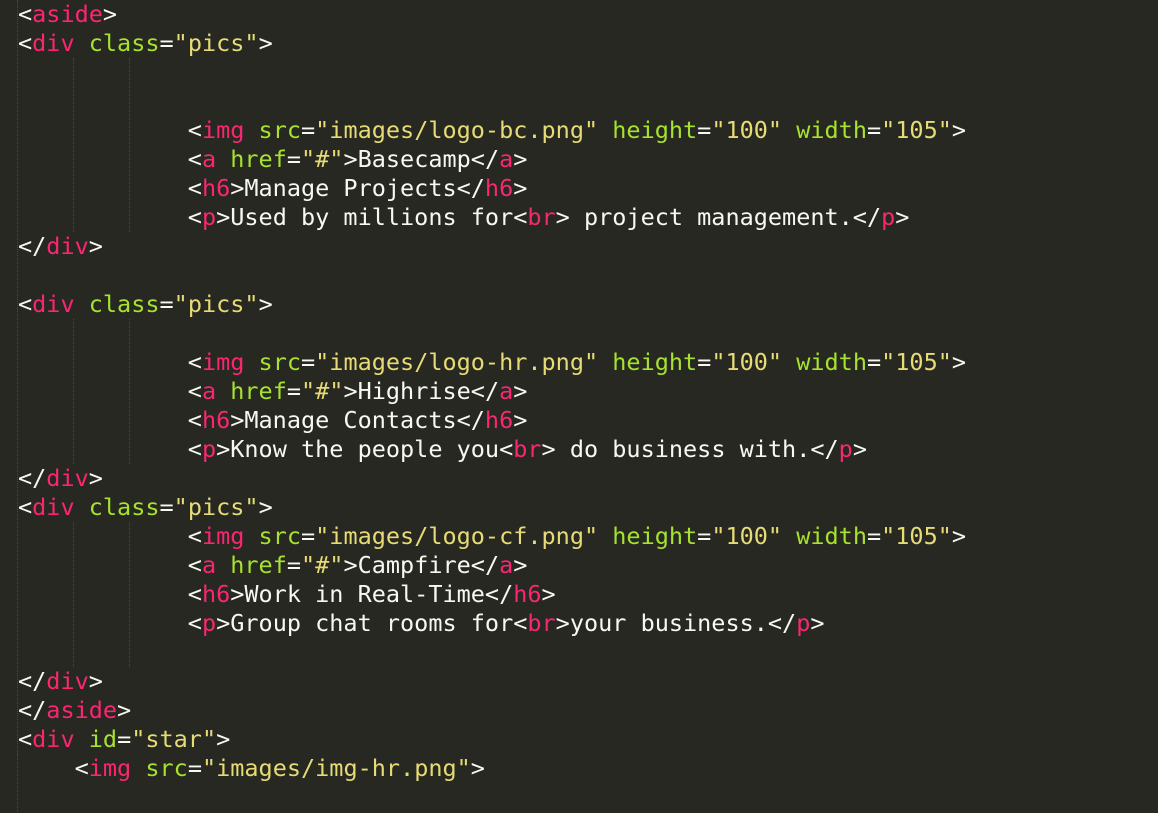 The height and width of the screenshot is (813, 1158). I want to click on code-line: <img src="images/img-hr.png">, so click(251, 768).